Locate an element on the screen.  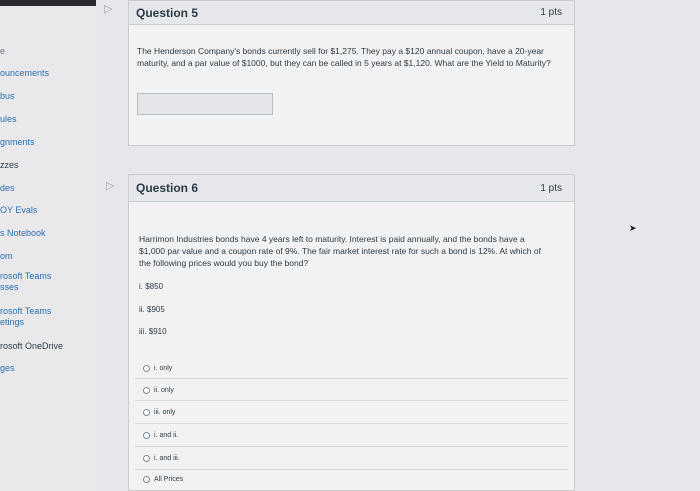
sidebar-item-teams-classes: rosoft Teams sses is located at coordinates (25, 282).